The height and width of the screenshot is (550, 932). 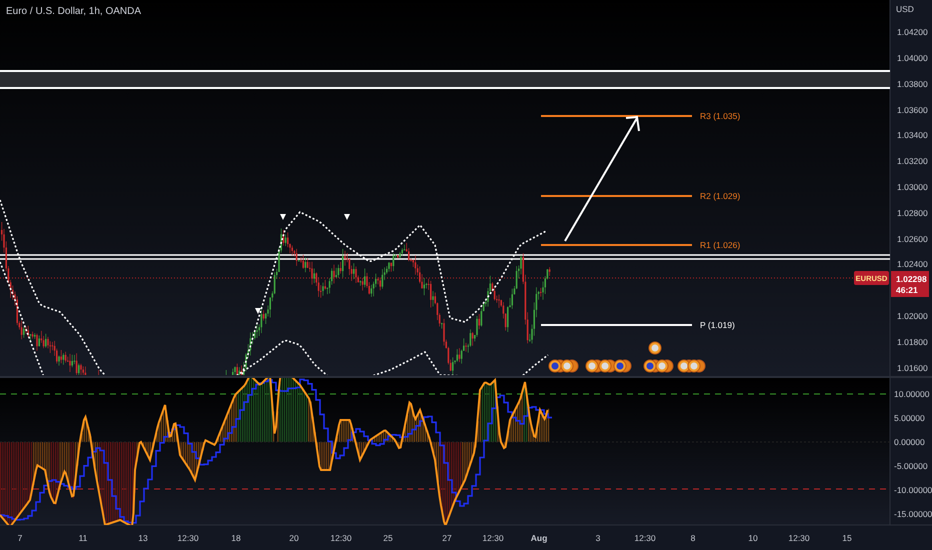 I want to click on price-axis-label: 1.04200, so click(x=912, y=32).